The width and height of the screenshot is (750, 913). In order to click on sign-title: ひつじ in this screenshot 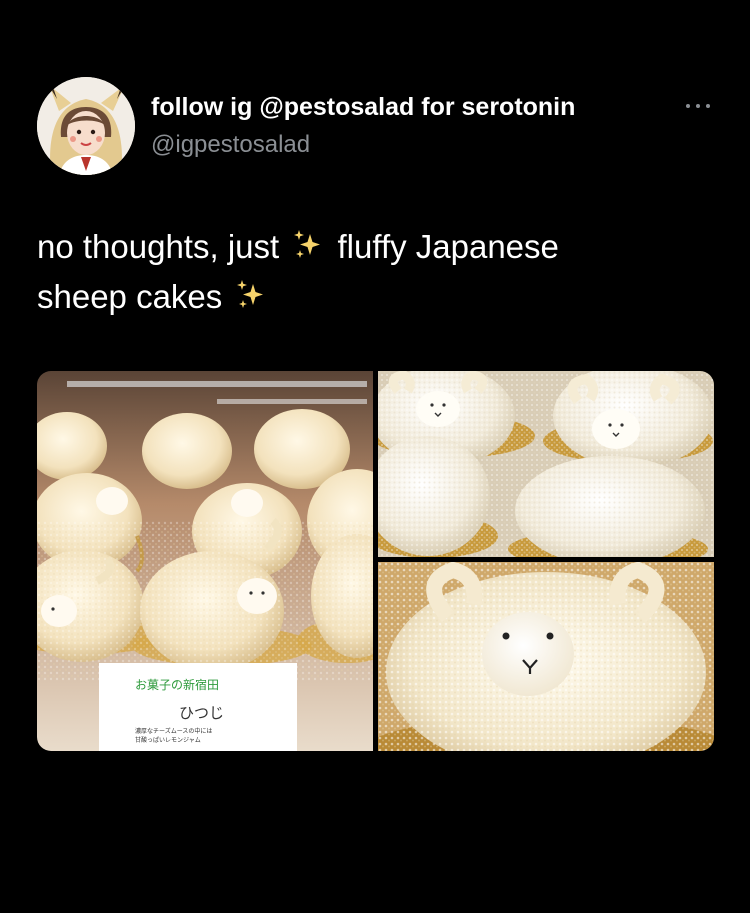, I will do `click(201, 713)`.